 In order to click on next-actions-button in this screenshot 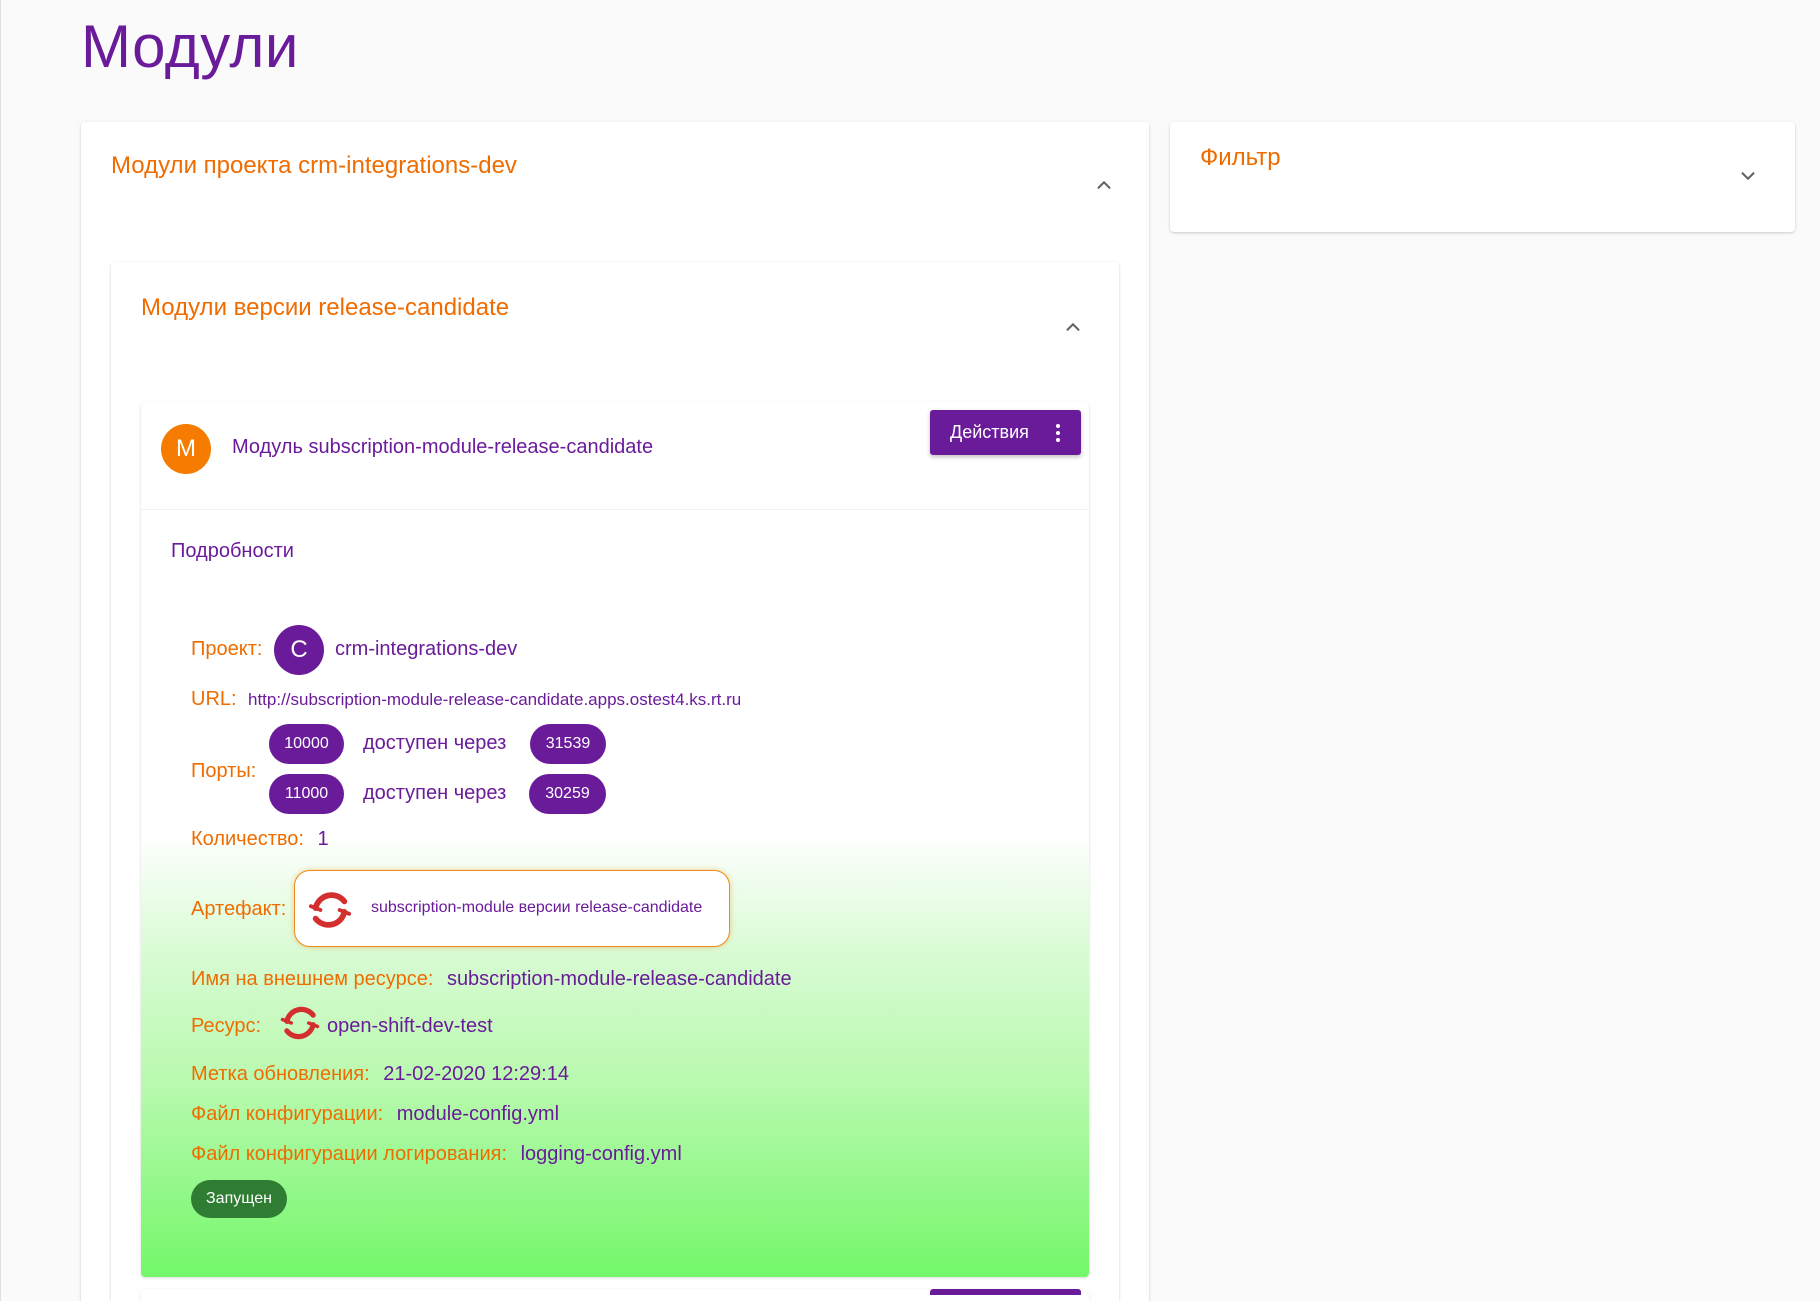, I will do `click(1005, 1292)`.